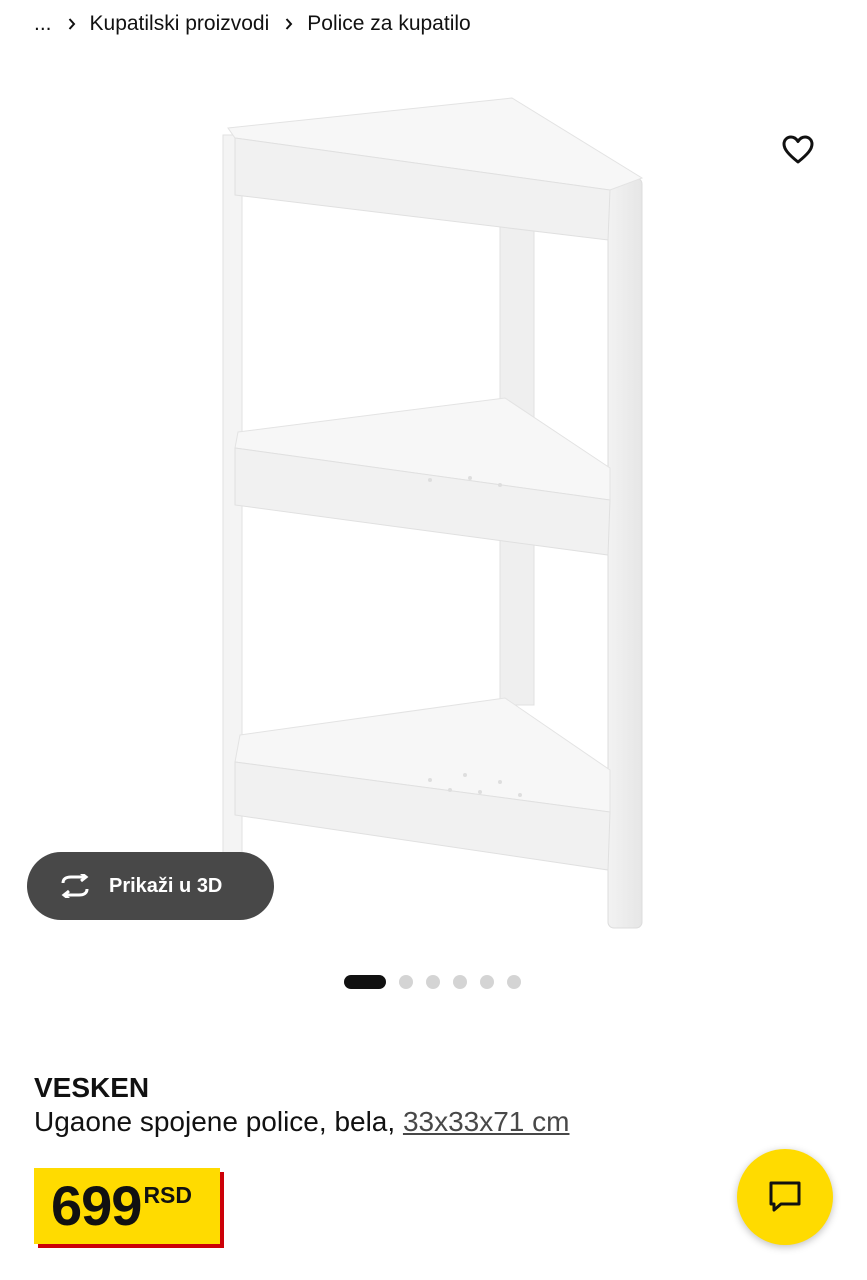 The width and height of the screenshot is (867, 1280). I want to click on view-in-3d-button: Prikaži u 3D, so click(150, 886).